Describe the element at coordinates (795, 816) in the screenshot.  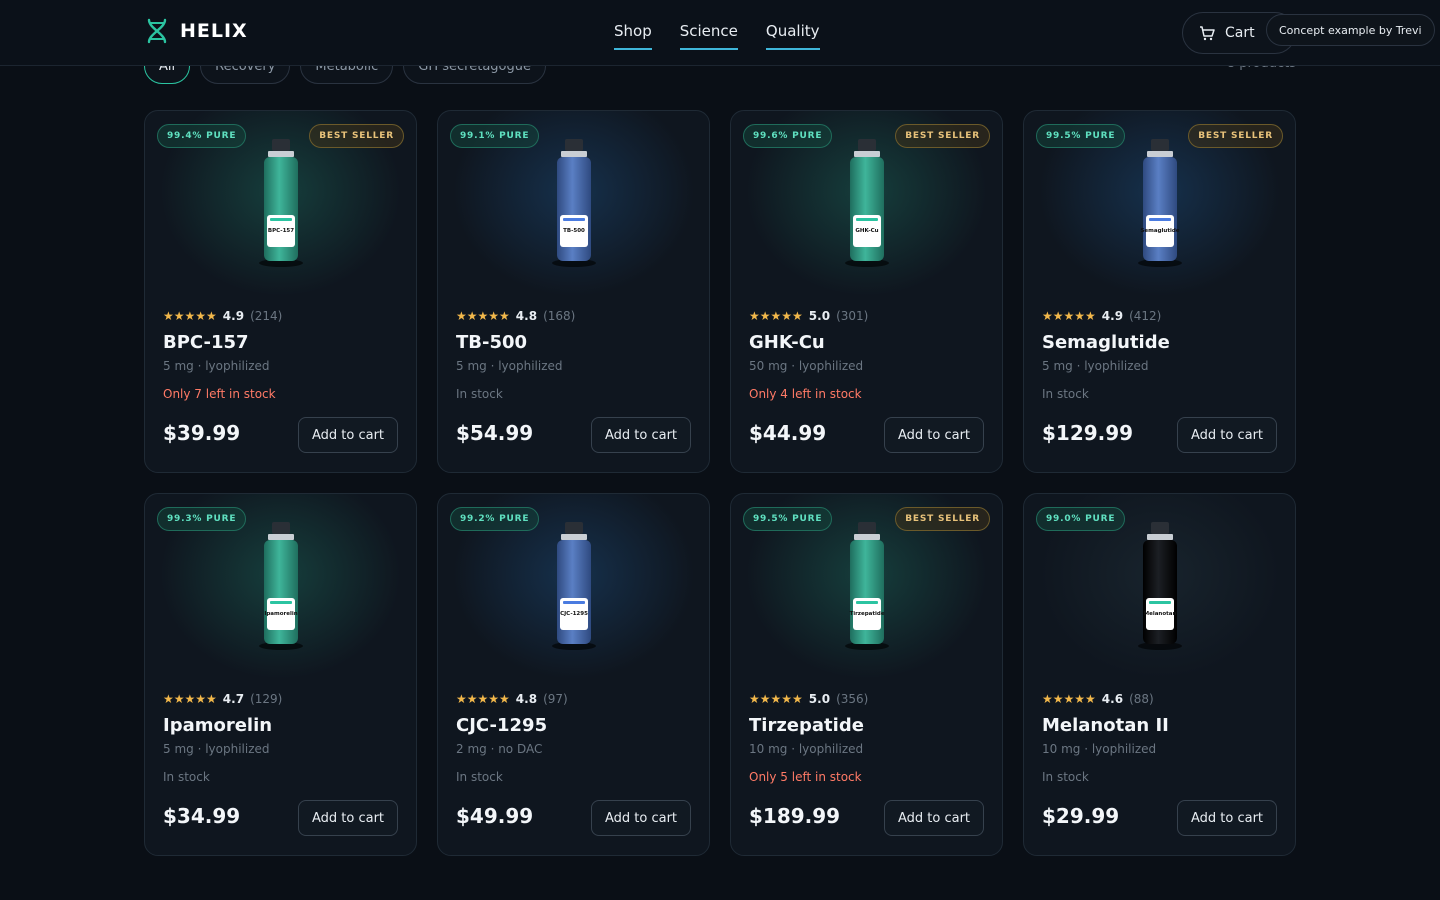
I see `product-price: $189.99` at that location.